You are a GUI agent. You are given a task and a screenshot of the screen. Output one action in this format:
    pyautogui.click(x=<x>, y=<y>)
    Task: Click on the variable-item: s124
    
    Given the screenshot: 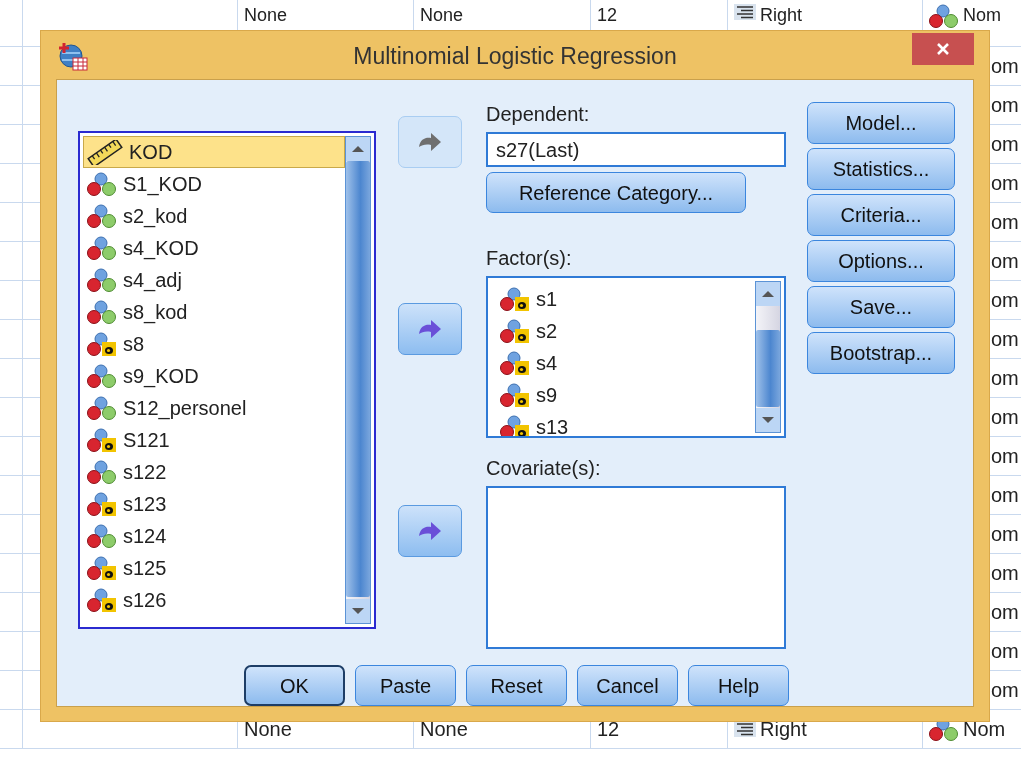 What is the action you would take?
    pyautogui.click(x=214, y=536)
    